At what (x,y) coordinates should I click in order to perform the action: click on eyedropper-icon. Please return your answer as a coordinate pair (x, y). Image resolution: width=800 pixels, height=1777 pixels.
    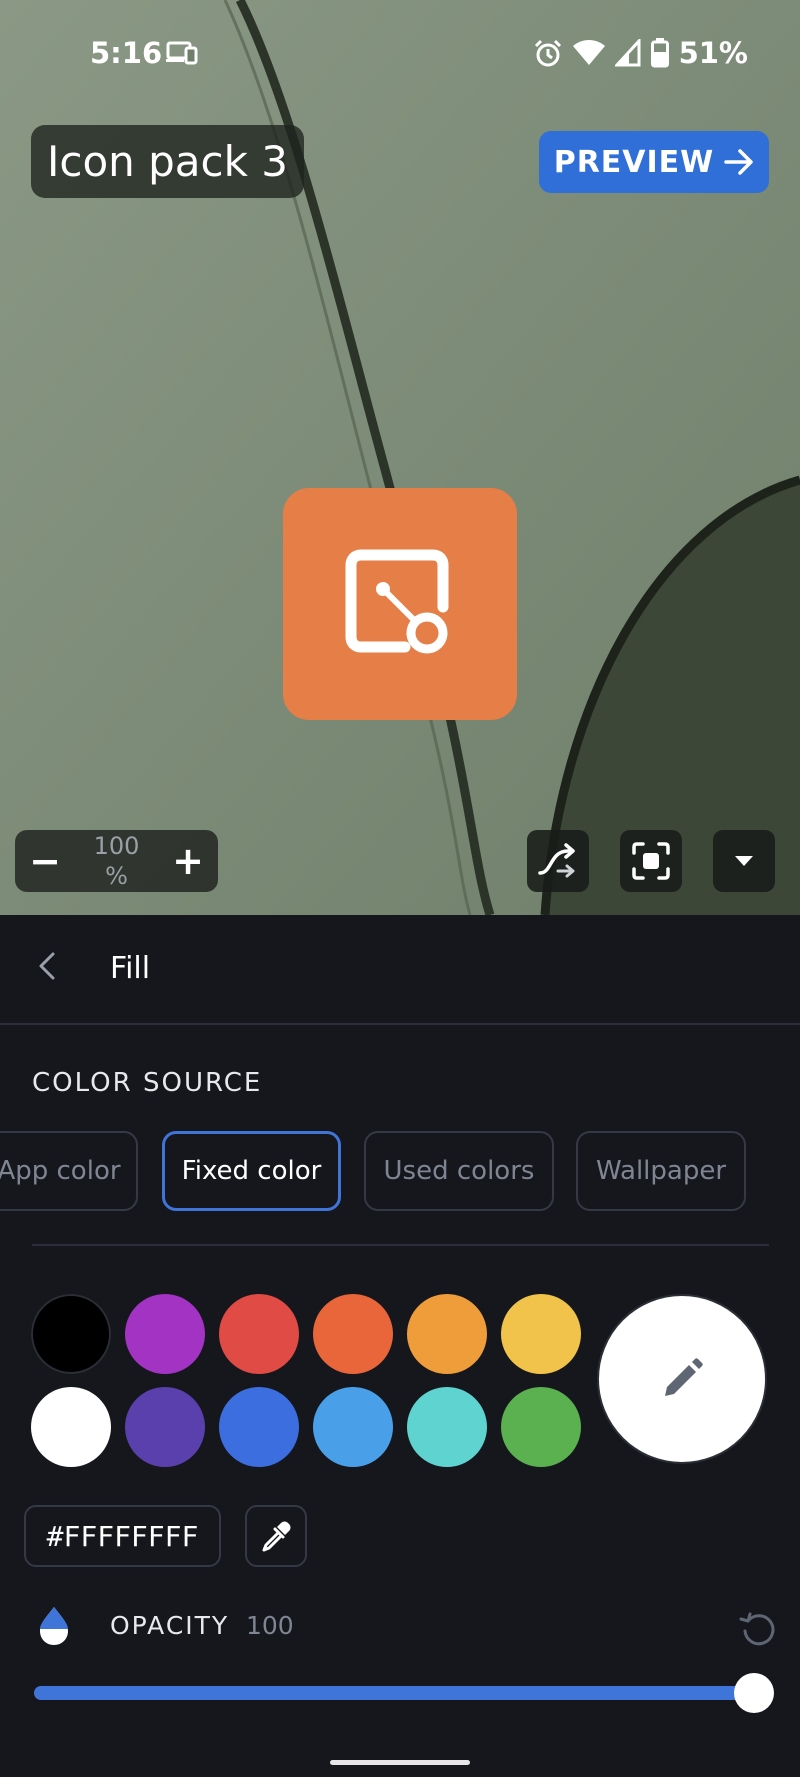
    Looking at the image, I should click on (276, 1536).